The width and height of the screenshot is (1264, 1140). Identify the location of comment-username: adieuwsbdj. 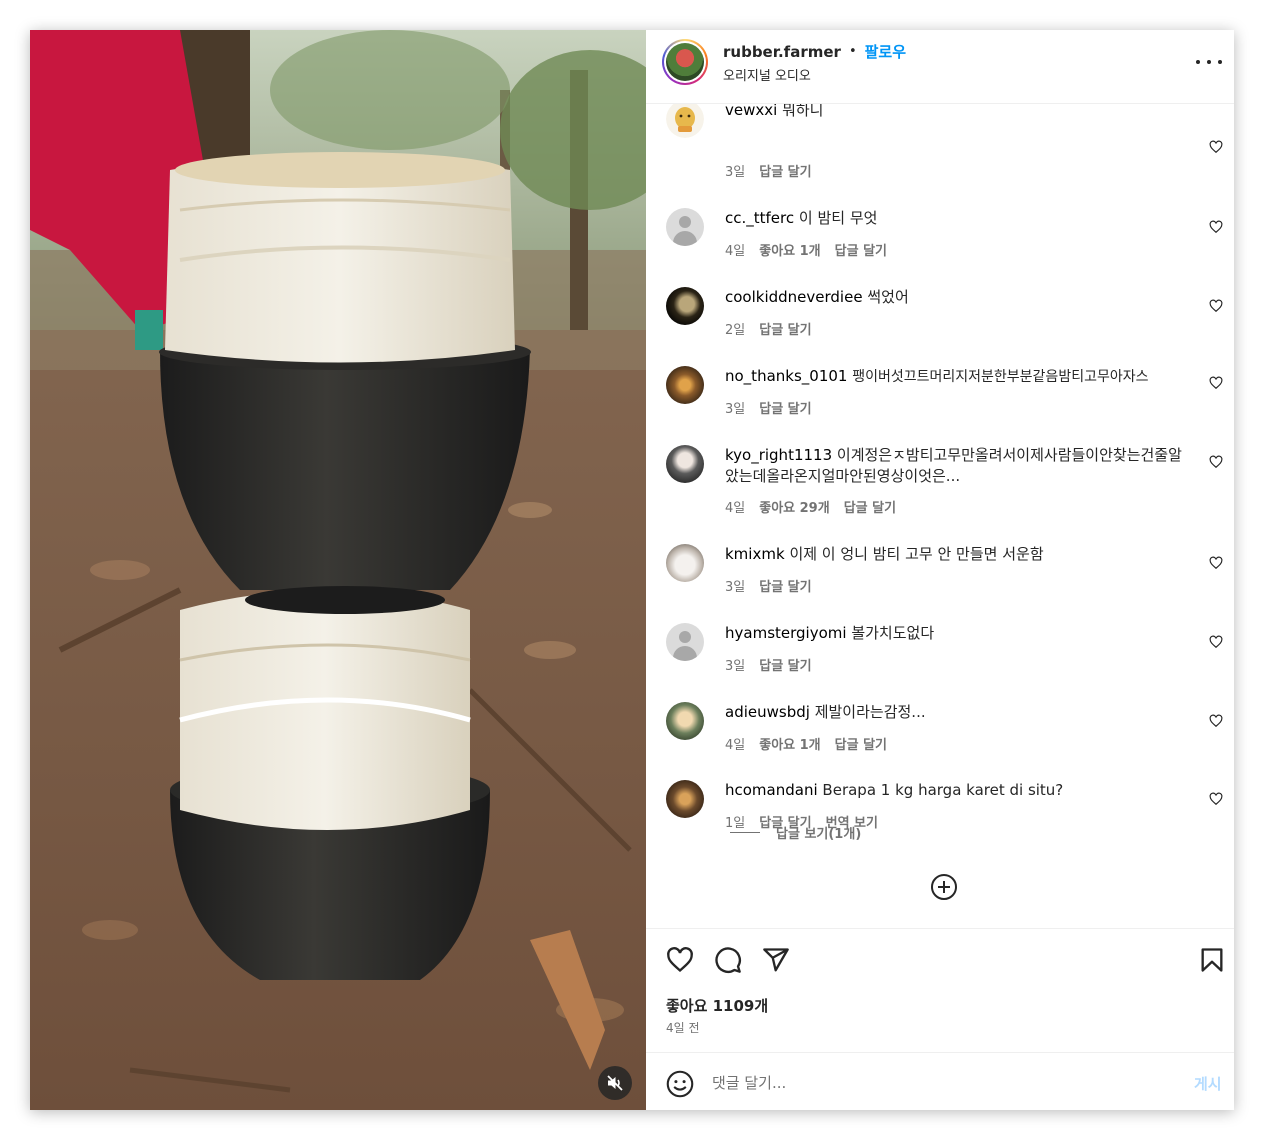
(767, 712).